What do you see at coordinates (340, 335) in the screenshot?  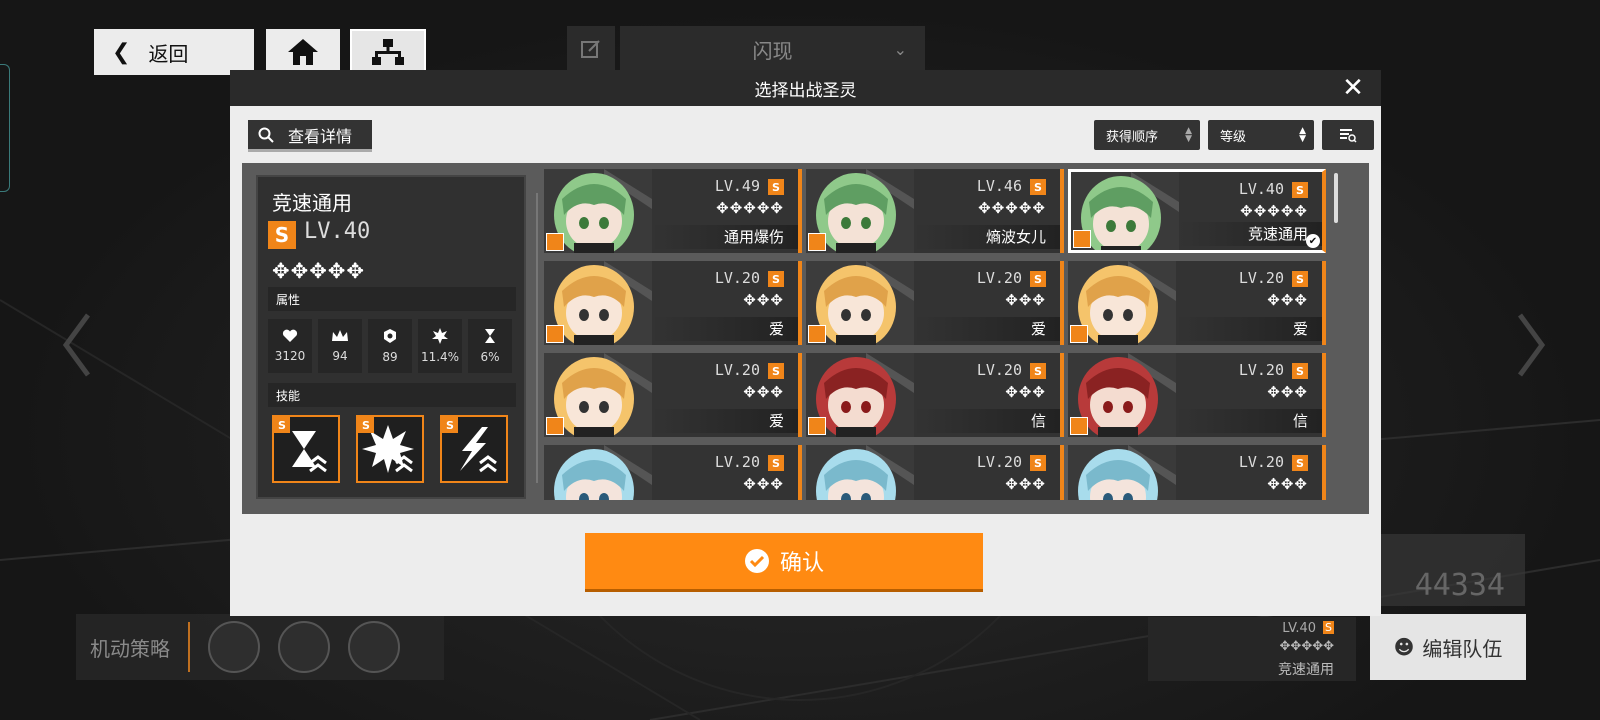 I see `crown-icon` at bounding box center [340, 335].